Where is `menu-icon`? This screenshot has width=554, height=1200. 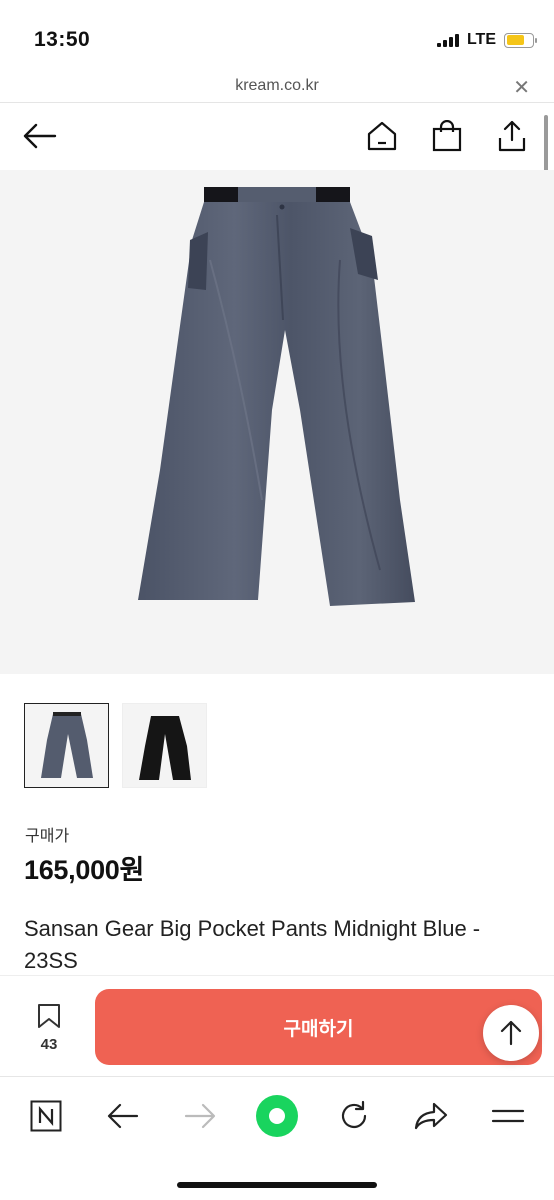 menu-icon is located at coordinates (508, 1116).